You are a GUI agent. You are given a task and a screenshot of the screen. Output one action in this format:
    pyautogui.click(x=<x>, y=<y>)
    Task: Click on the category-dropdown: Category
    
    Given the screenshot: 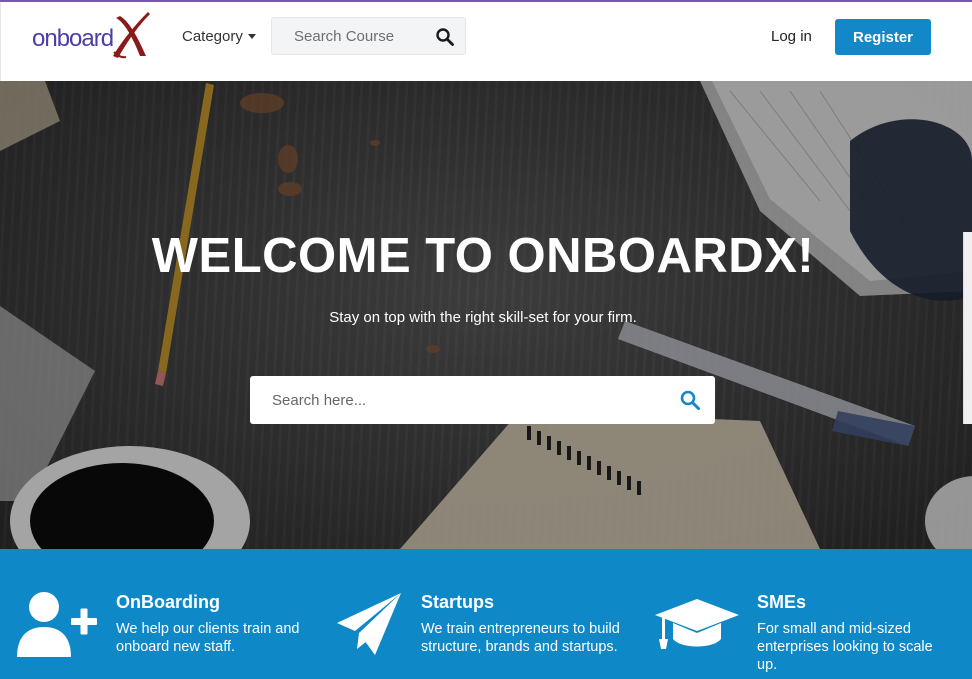 What is the action you would take?
    pyautogui.click(x=219, y=36)
    